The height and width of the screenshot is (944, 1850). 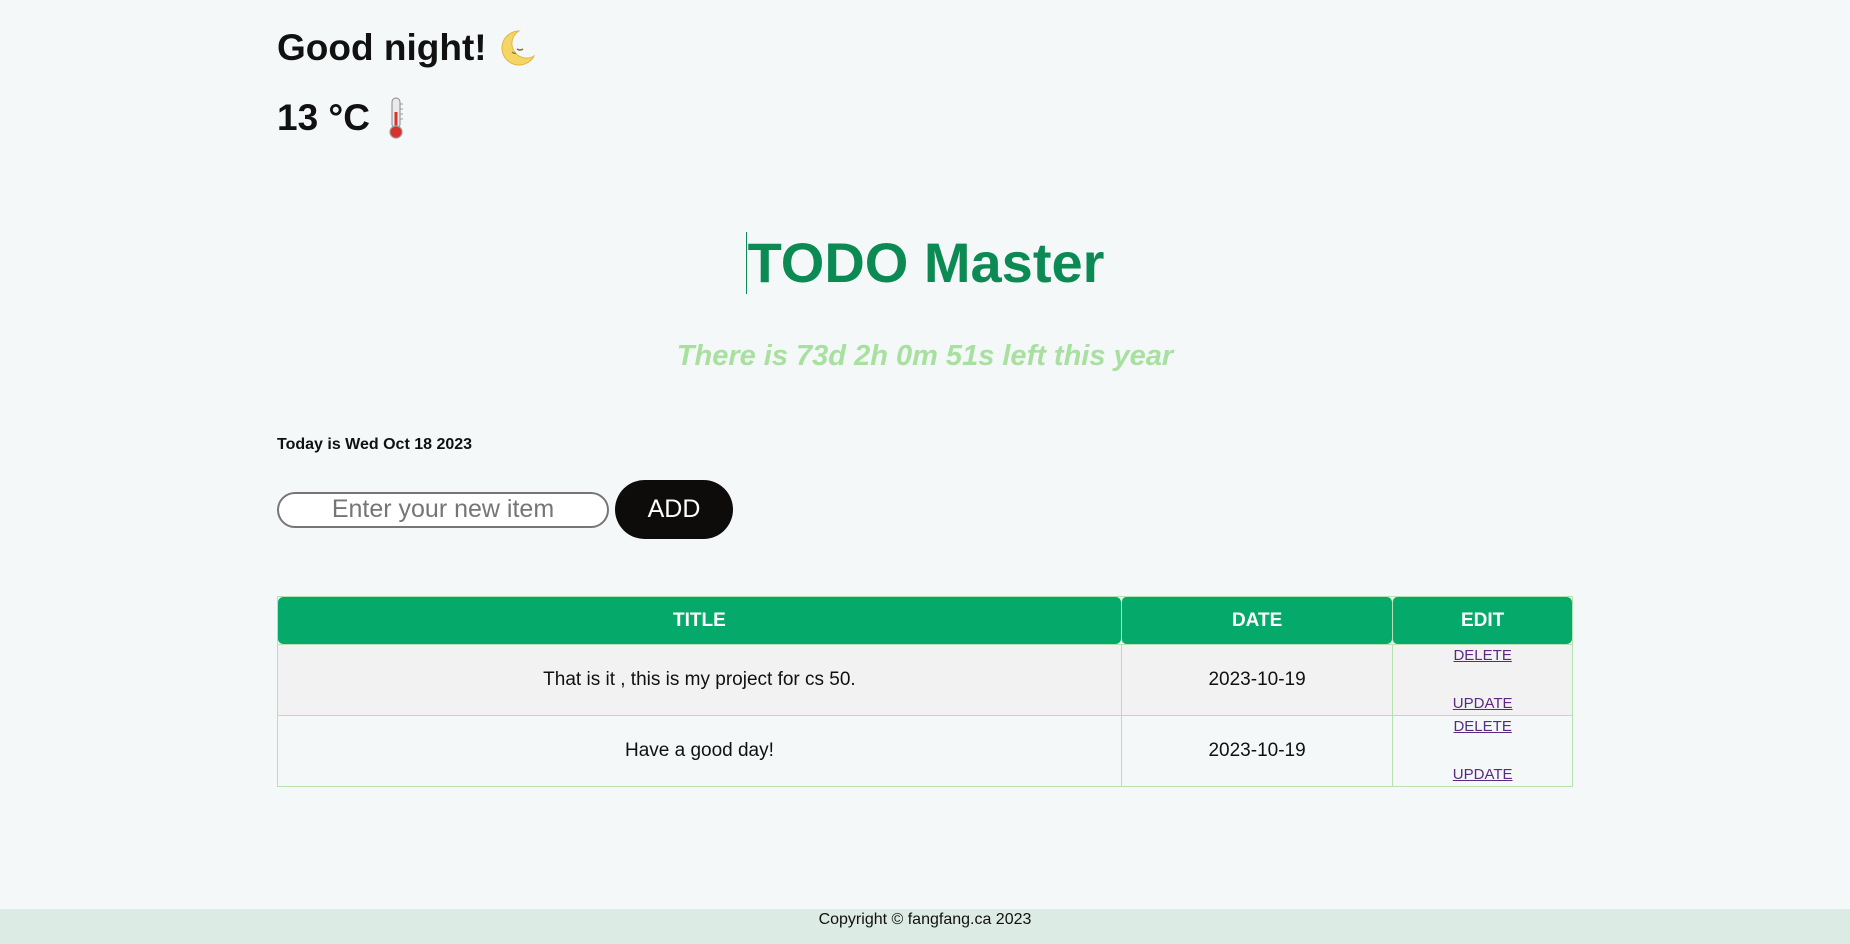 I want to click on row-title: Have a good day!, so click(x=699, y=750).